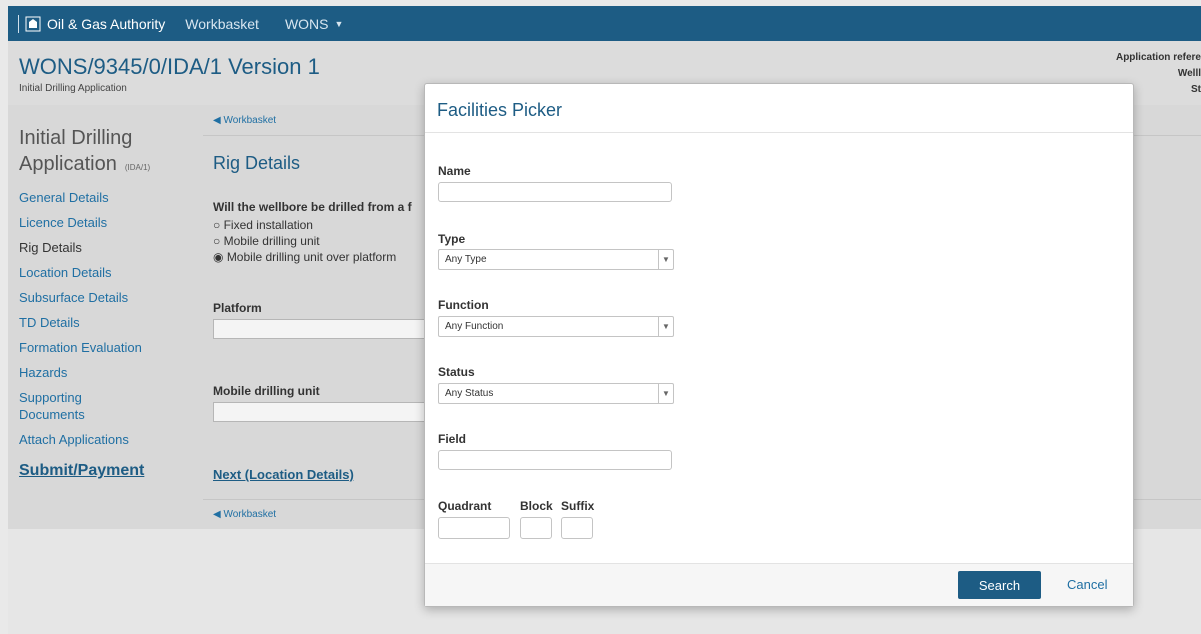  What do you see at coordinates (106, 23) in the screenshot?
I see `brand-name: Oil & Gas Authority` at bounding box center [106, 23].